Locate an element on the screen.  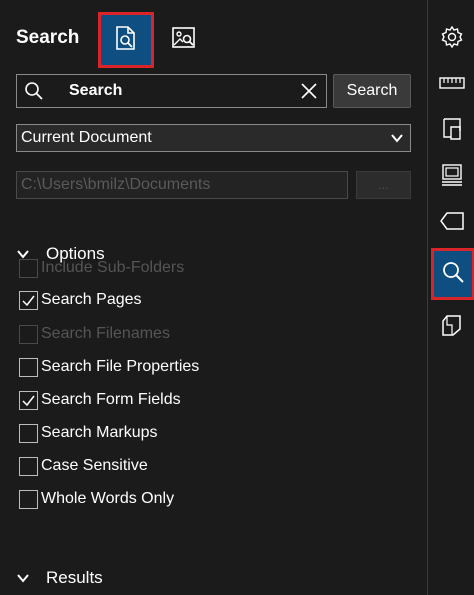
rail-search-button is located at coordinates (452, 274).